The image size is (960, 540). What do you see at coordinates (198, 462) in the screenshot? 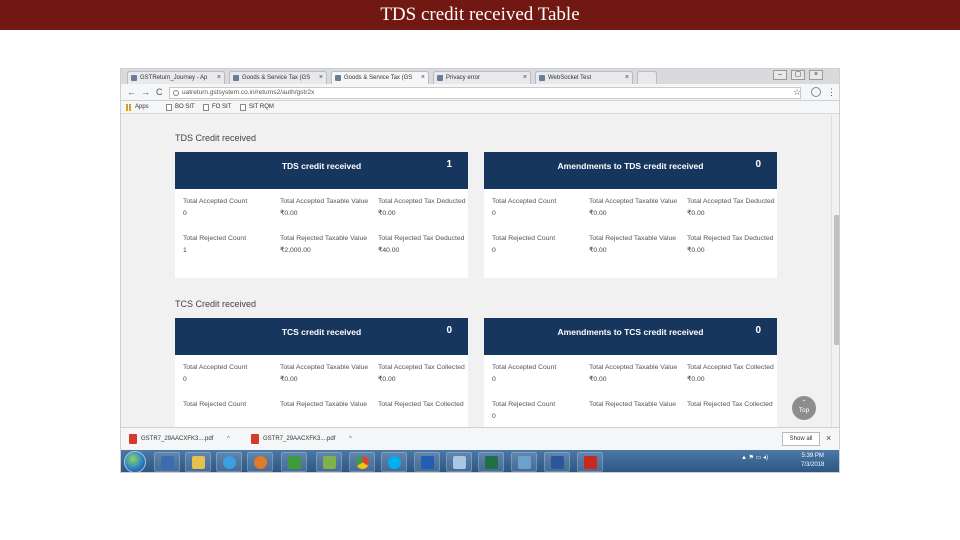
I see `taskbar-explorer` at bounding box center [198, 462].